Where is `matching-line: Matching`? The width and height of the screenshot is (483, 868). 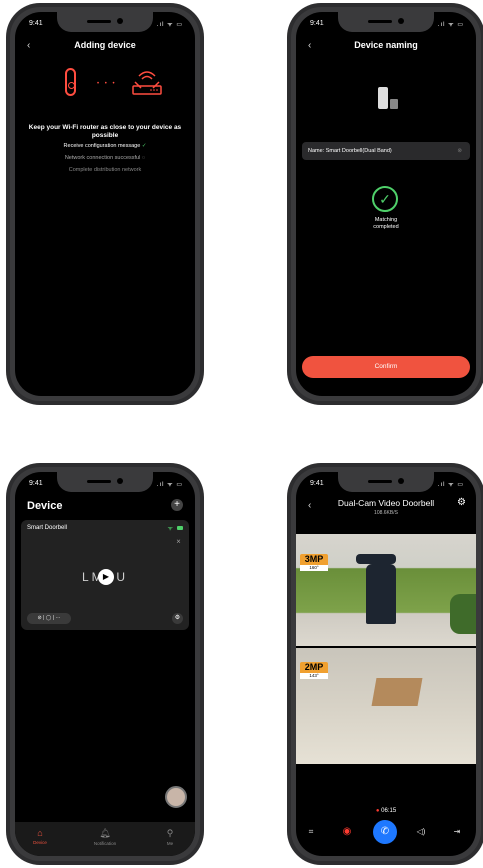
matching-line: Matching is located at coordinates (386, 220).